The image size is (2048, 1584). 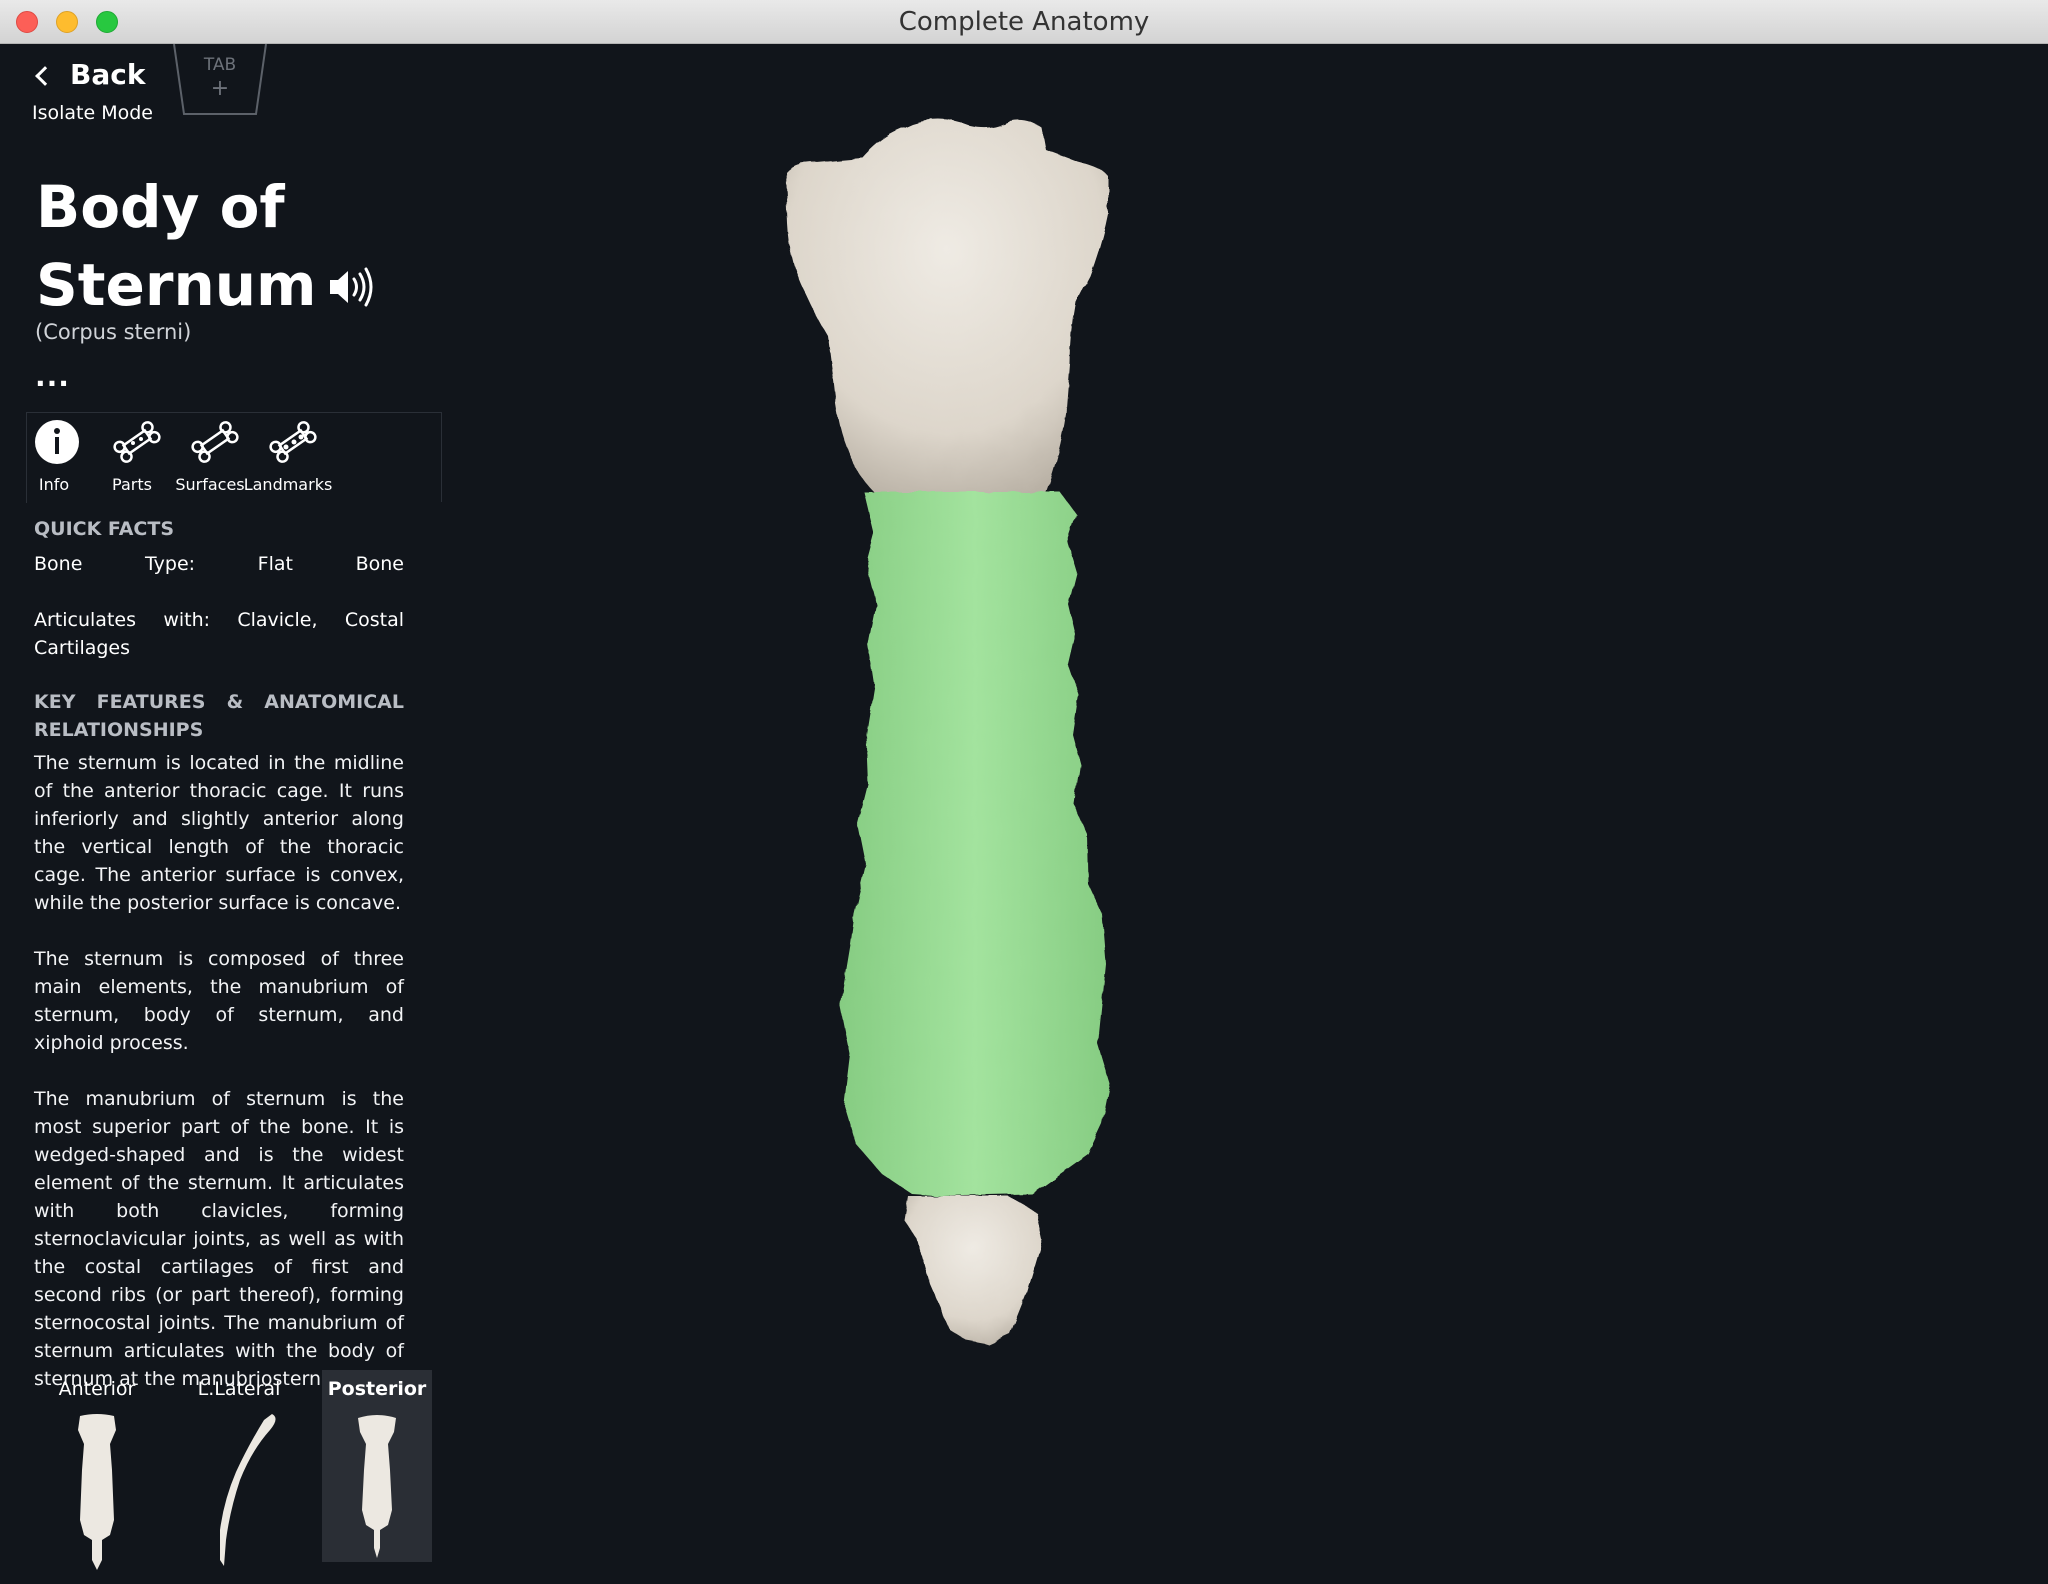 I want to click on tab-label: TAB, so click(x=220, y=65).